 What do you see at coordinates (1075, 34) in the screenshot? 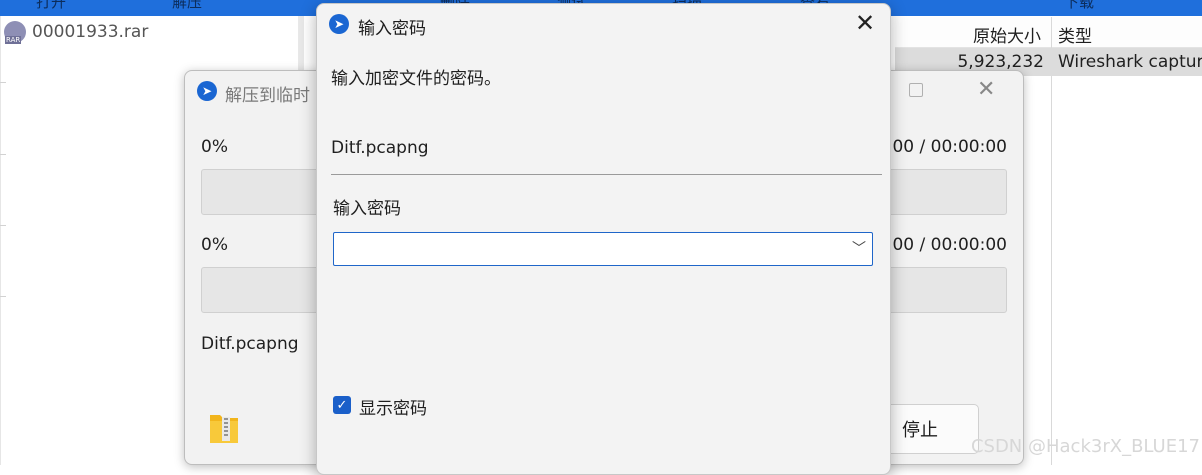
I see `column-type: 类型` at bounding box center [1075, 34].